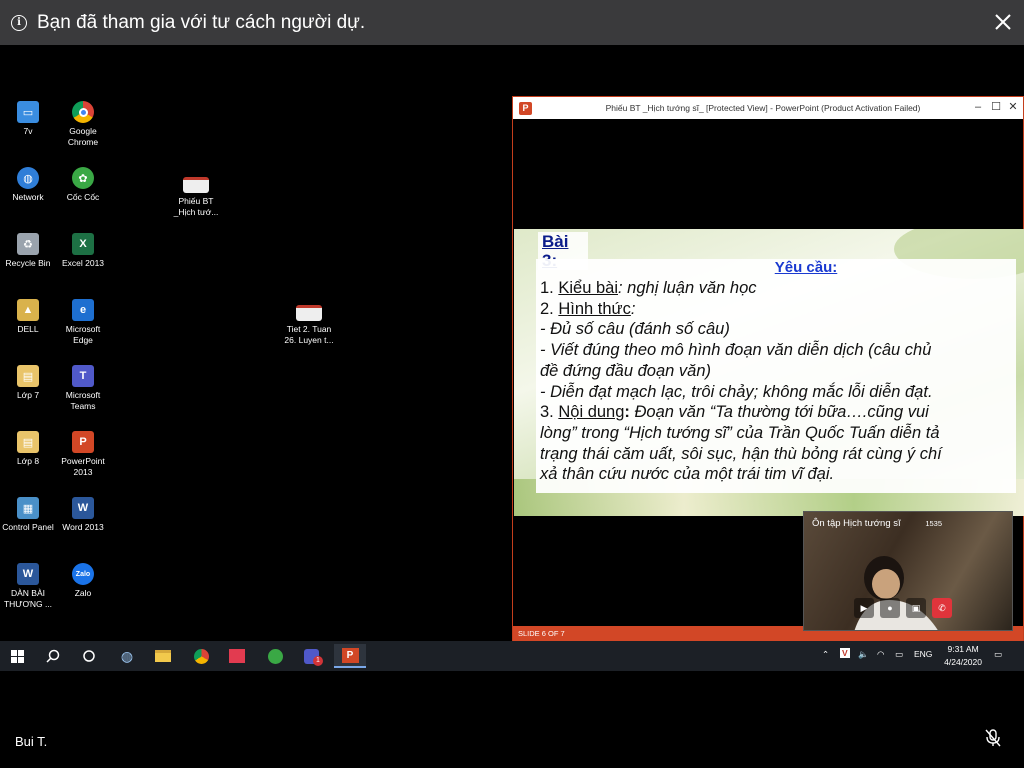 This screenshot has width=1024, height=768. I want to click on desktop-icon-zalo: Zalo Zalo, so click(83, 581).